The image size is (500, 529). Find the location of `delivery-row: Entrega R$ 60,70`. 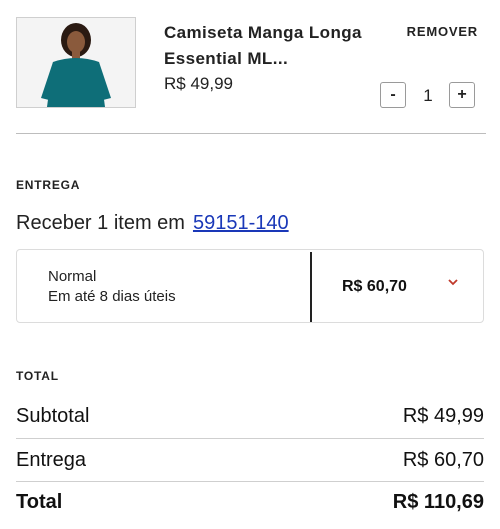

delivery-row: Entrega R$ 60,70 is located at coordinates (250, 460).